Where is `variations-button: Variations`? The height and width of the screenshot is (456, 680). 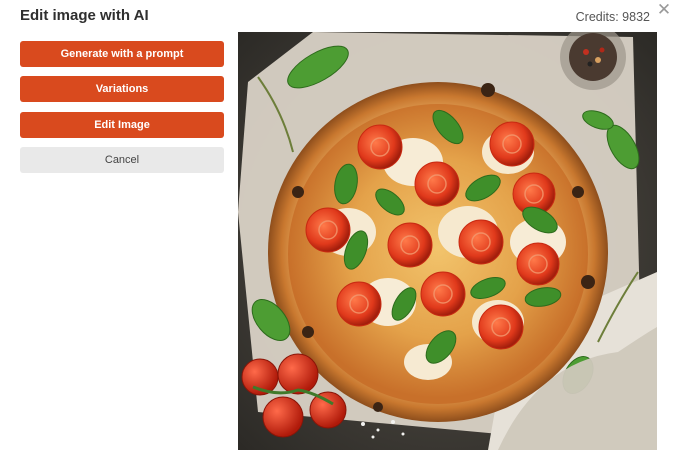 variations-button: Variations is located at coordinates (122, 89).